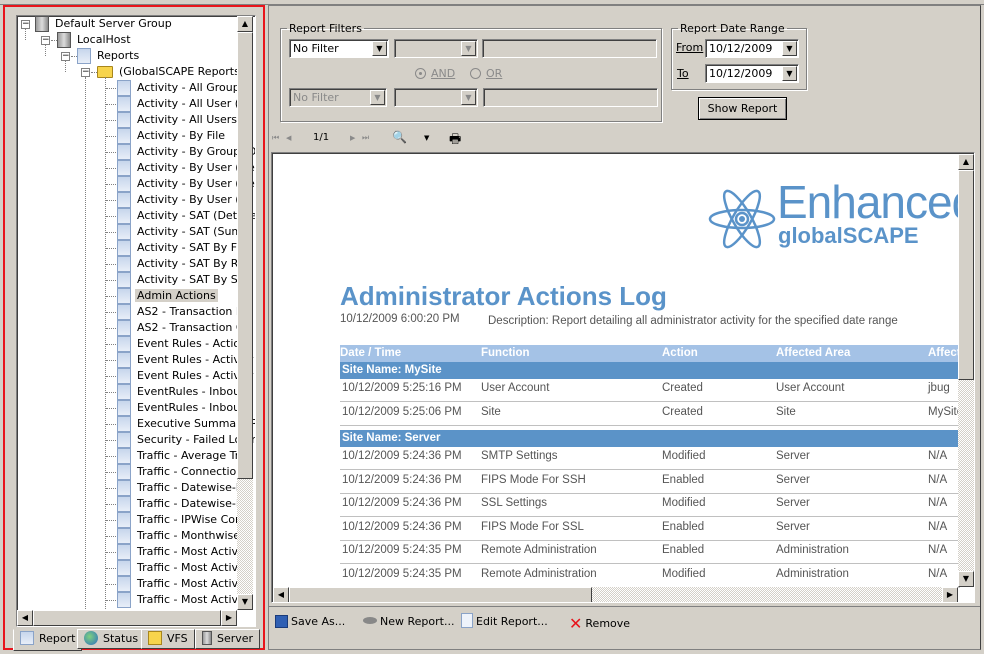 This screenshot has height=654, width=984. Describe the element at coordinates (732, 28) in the screenshot. I see `report-date-range-legend: Report Date Range` at that location.